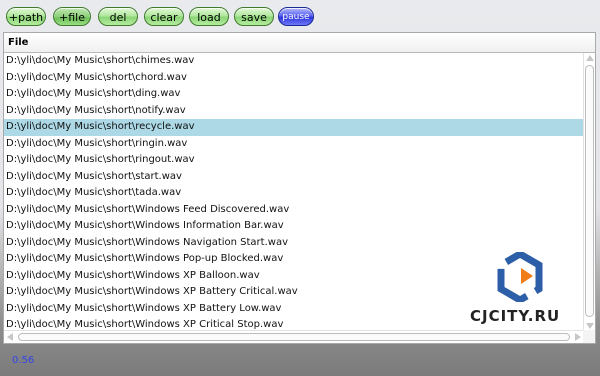 Image resolution: width=600 pixels, height=376 pixels. Describe the element at coordinates (209, 16) in the screenshot. I see `load-button: load` at that location.